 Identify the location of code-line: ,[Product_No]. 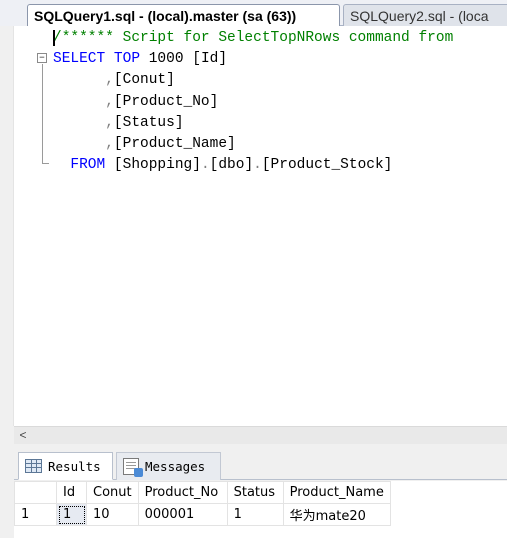
(253, 102).